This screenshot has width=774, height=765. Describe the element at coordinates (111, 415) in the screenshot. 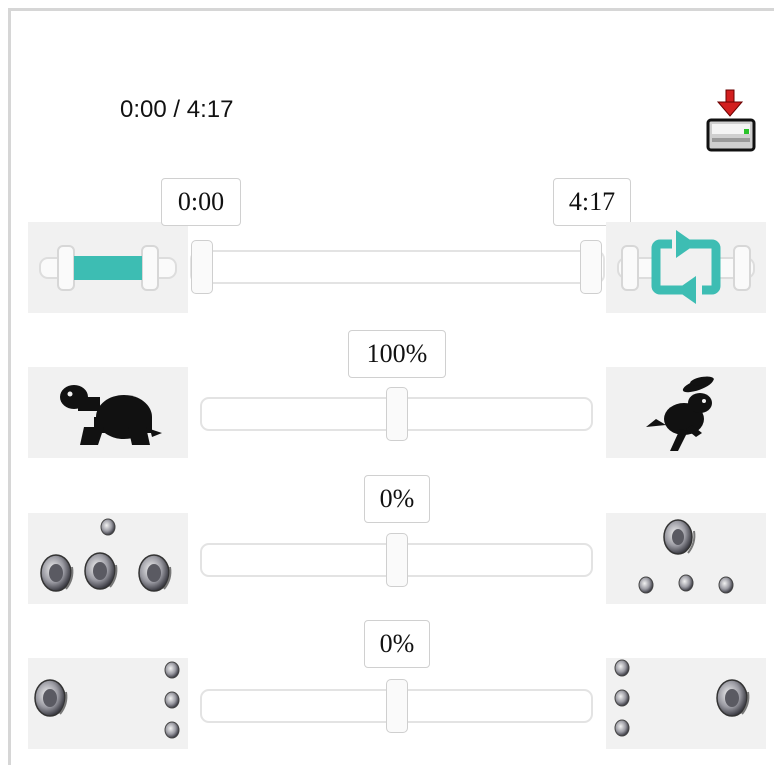

I see `turtle-slow-icon` at that location.